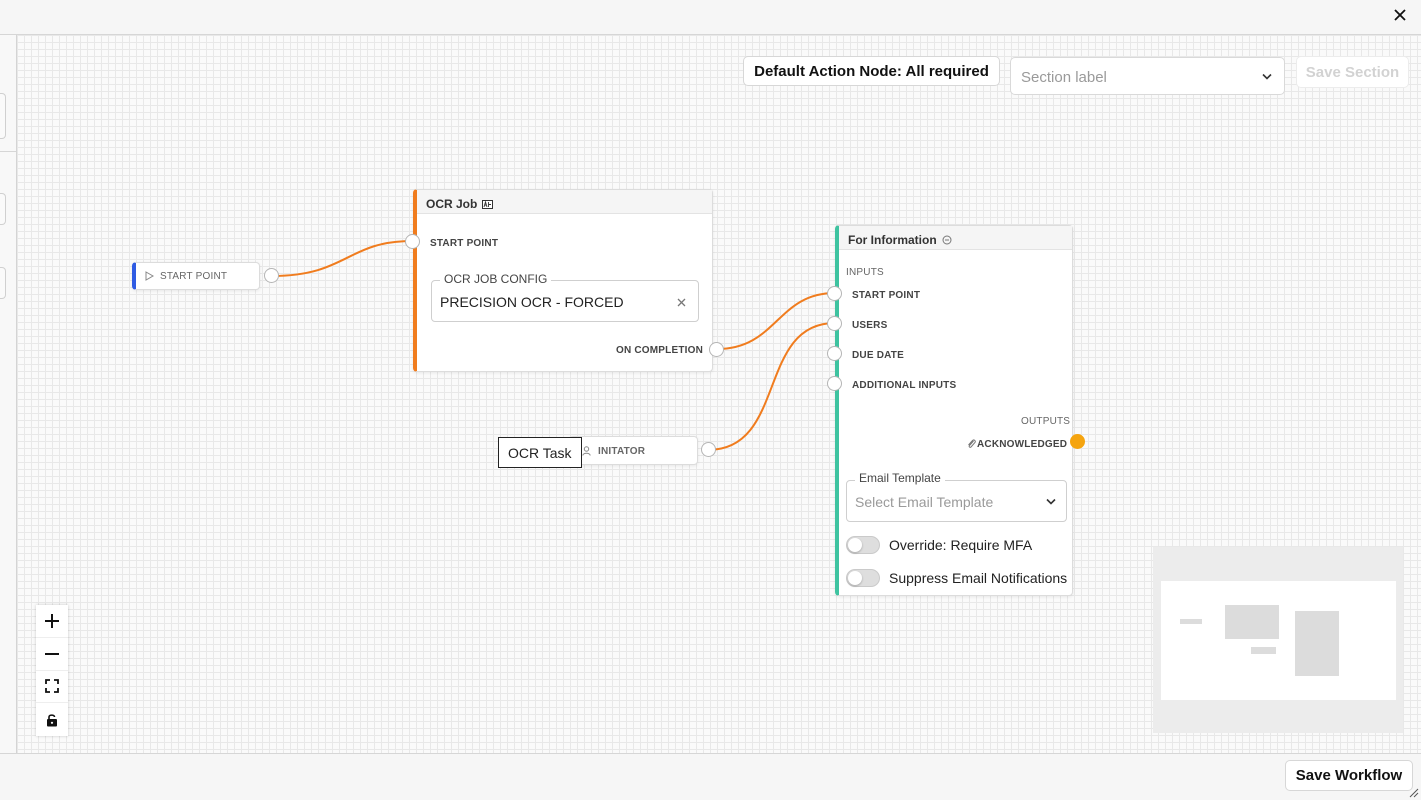 The height and width of the screenshot is (800, 1421). What do you see at coordinates (710, 17) in the screenshot?
I see `dialog-header` at bounding box center [710, 17].